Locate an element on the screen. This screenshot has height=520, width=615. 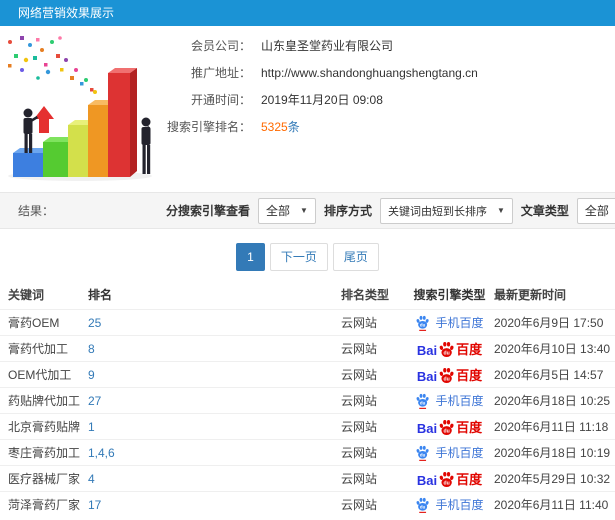
table-row: 药贴牌代加工 27 云网站 du 手机百度 Bai is located at coordinates (307, 400).